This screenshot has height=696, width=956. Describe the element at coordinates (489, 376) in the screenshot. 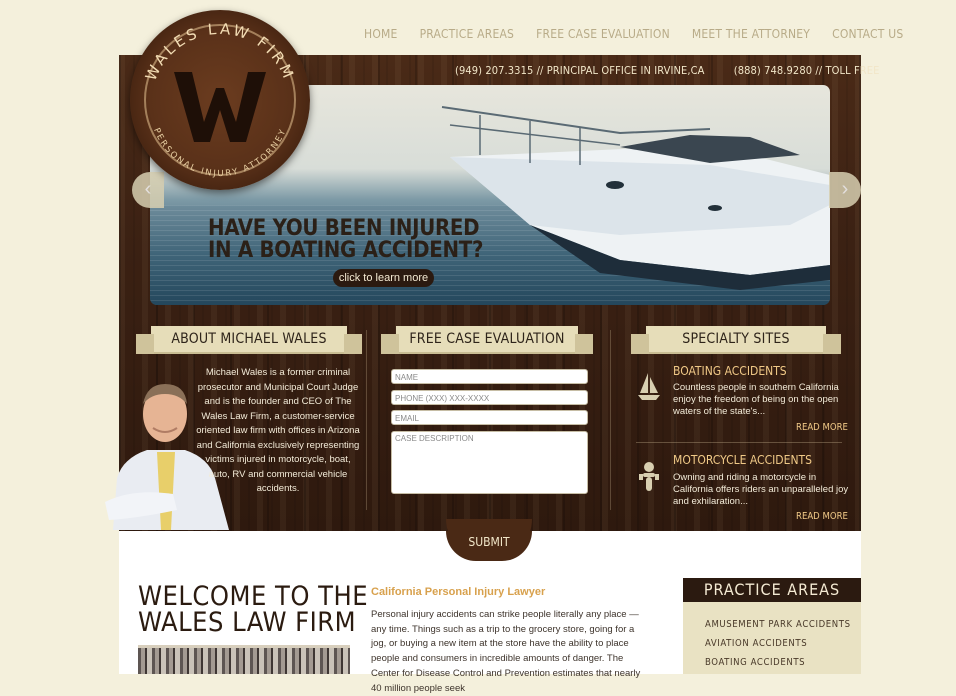

I see `name-field: NAME` at that location.